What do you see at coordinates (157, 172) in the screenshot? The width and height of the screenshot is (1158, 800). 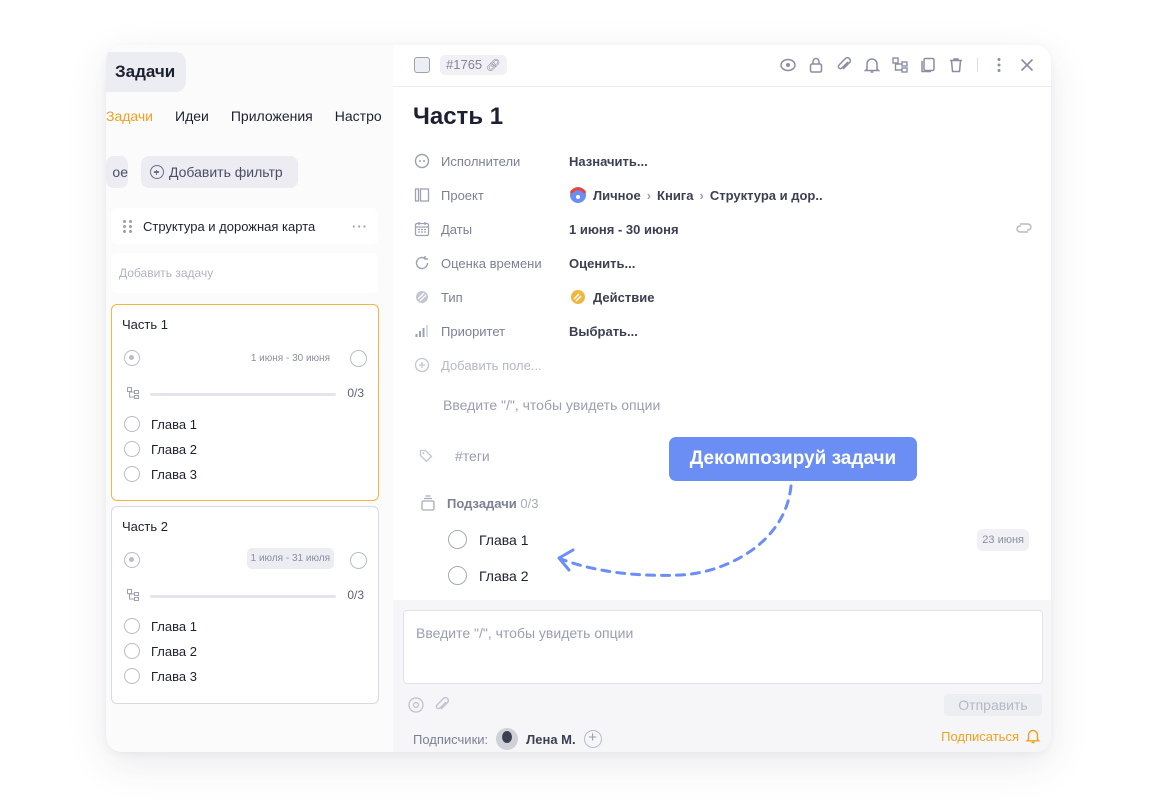 I see `plus-circle-icon` at bounding box center [157, 172].